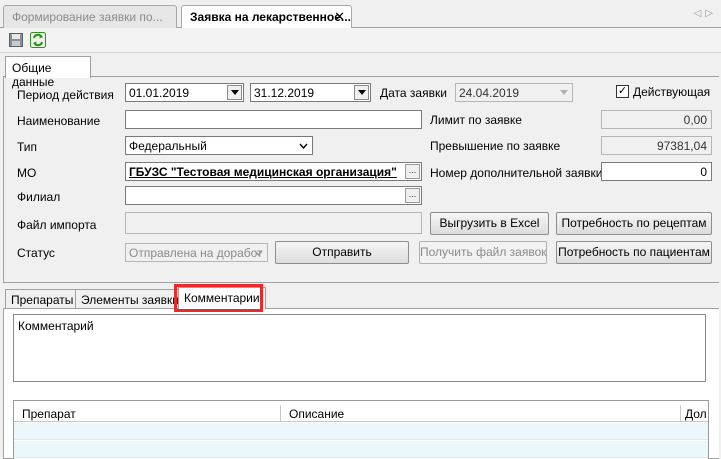 This screenshot has width=721, height=459. I want to click on request-date-field: 24.04.2019, so click(514, 92).